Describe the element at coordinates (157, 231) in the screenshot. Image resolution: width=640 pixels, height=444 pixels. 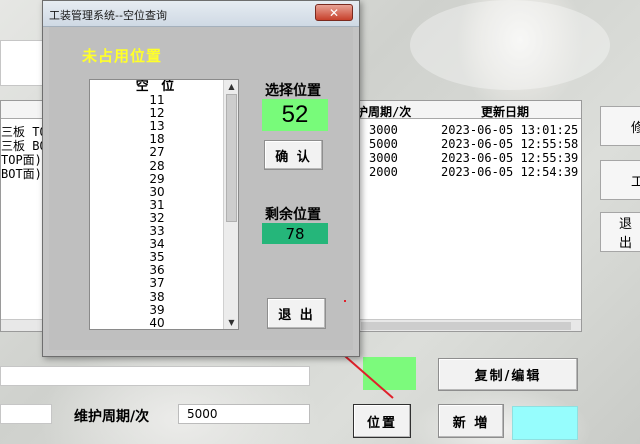
I see `list-item: 33` at that location.